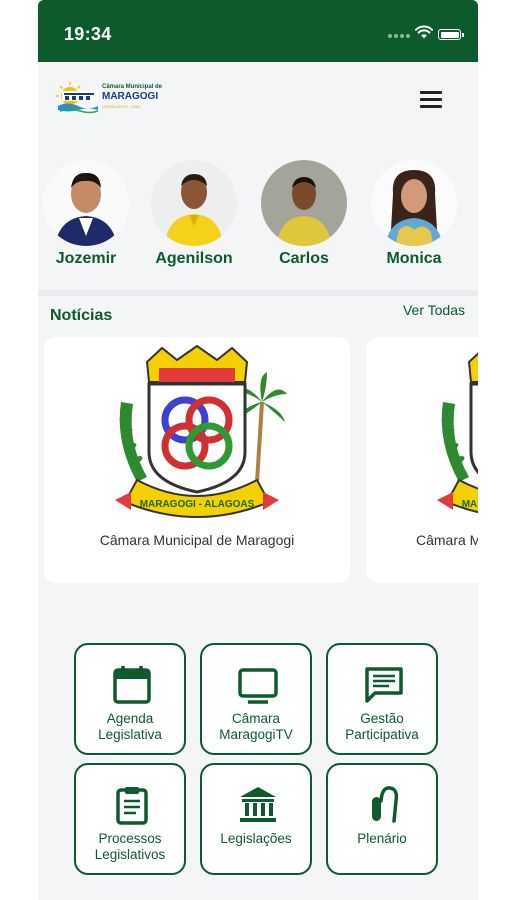  I want to click on news-section-title: Notícias, so click(81, 315).